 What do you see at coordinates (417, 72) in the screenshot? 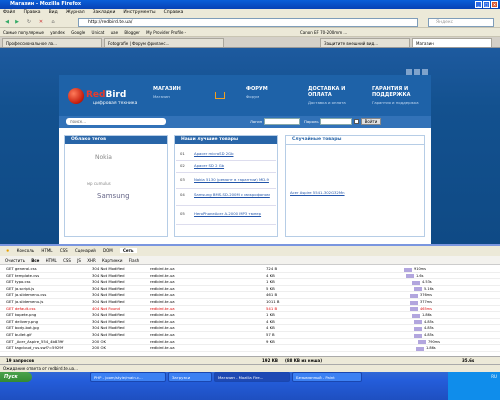
I see `mail-small-icon` at bounding box center [417, 72].